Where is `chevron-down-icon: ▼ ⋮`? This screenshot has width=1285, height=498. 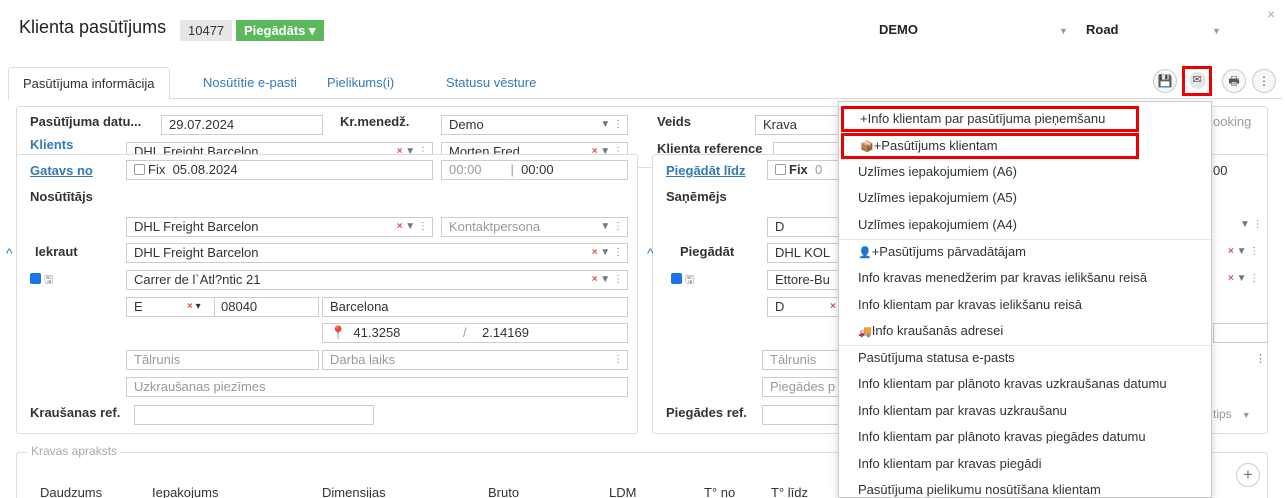 chevron-down-icon: ▼ ⋮ is located at coordinates (611, 226).